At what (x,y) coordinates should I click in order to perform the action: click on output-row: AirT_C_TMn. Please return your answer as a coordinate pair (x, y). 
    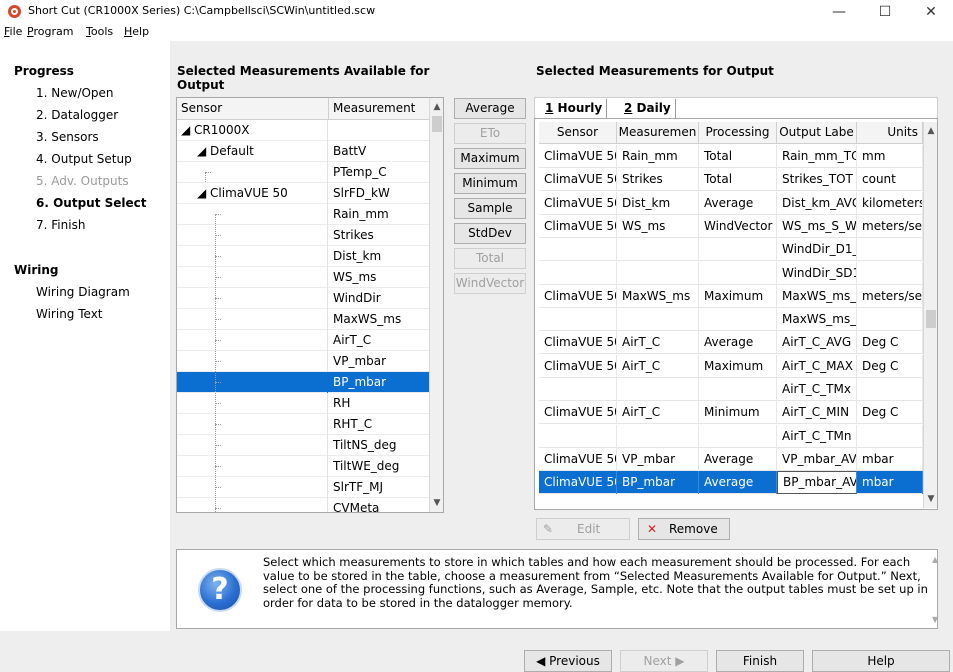
    Looking at the image, I should click on (731, 436).